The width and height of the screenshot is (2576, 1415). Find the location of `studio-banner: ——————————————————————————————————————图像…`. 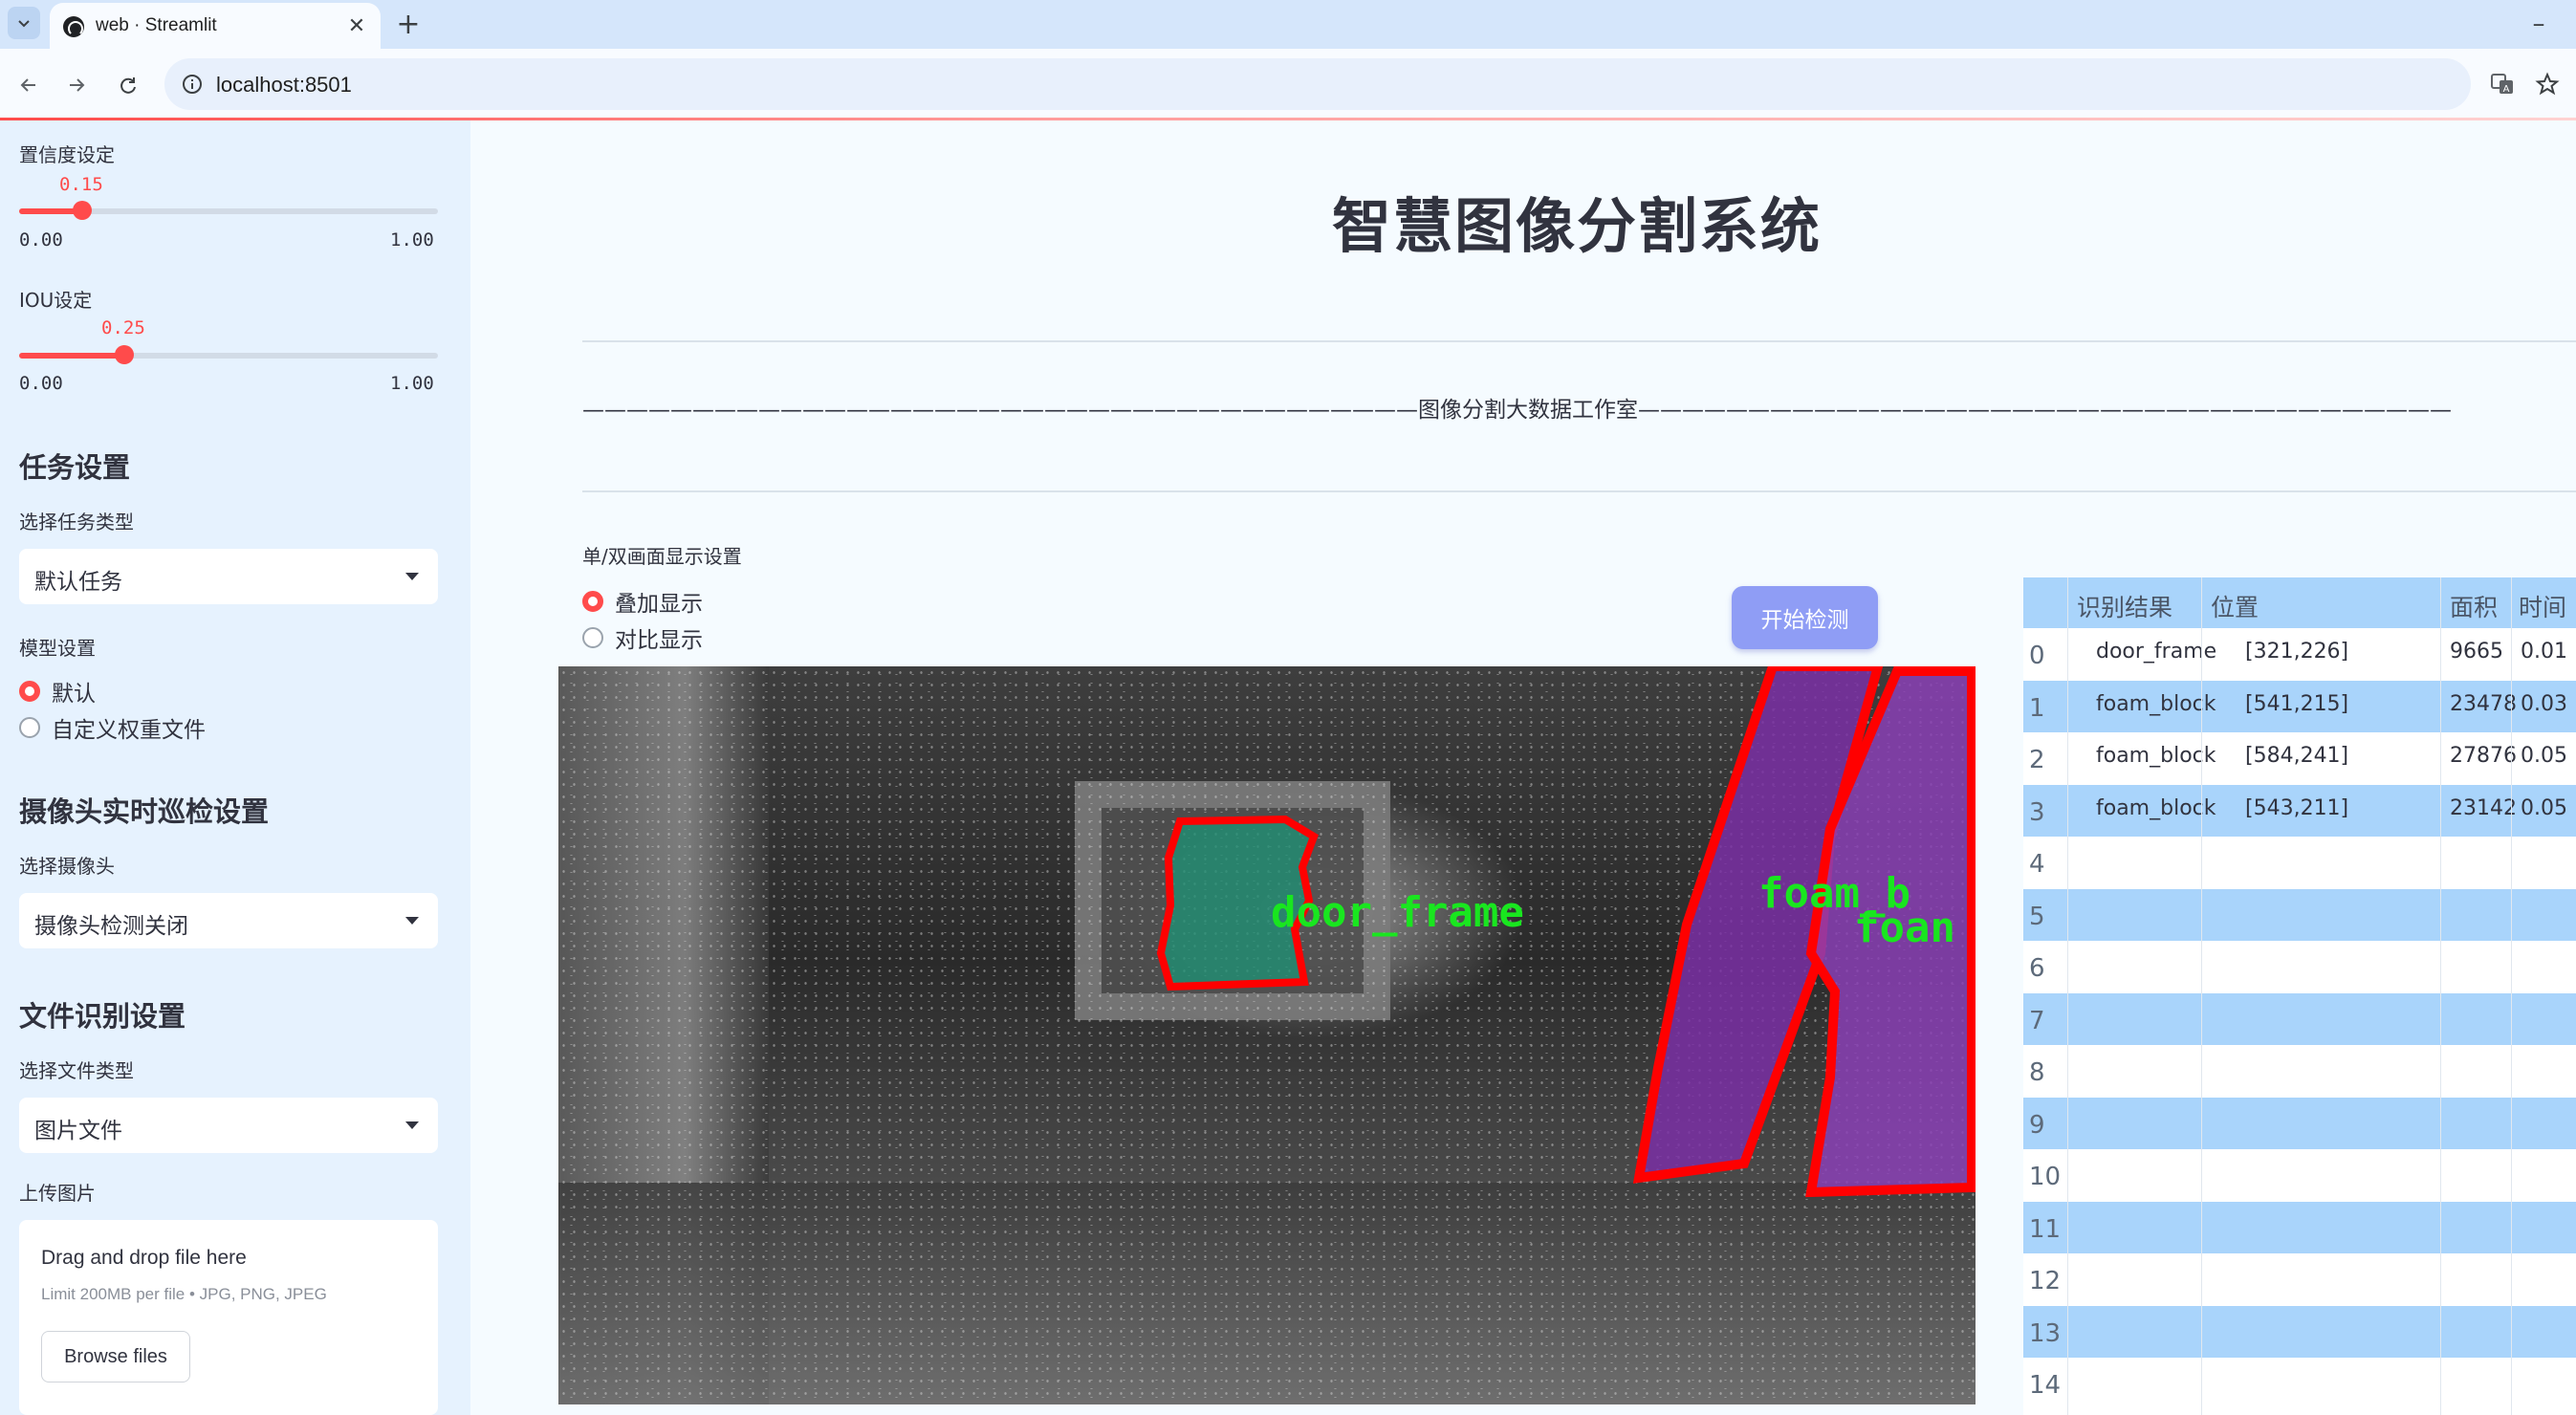

studio-banner: ——————————————————————————————————————图像… is located at coordinates (1517, 411).